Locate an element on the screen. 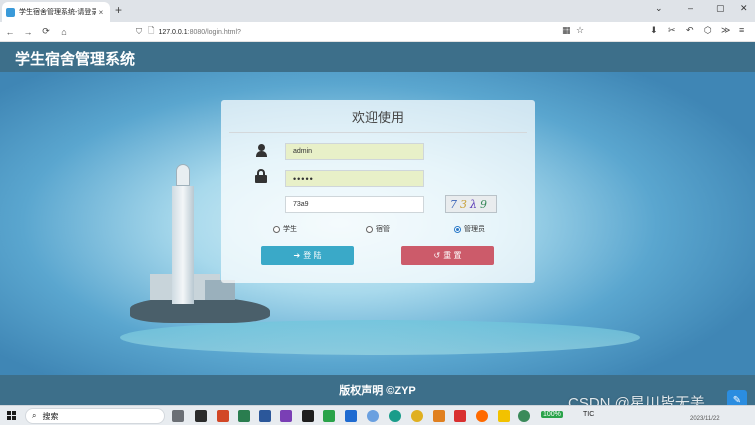 This screenshot has width=755, height=425. extensions-icon: ⬡ is located at coordinates (708, 30).